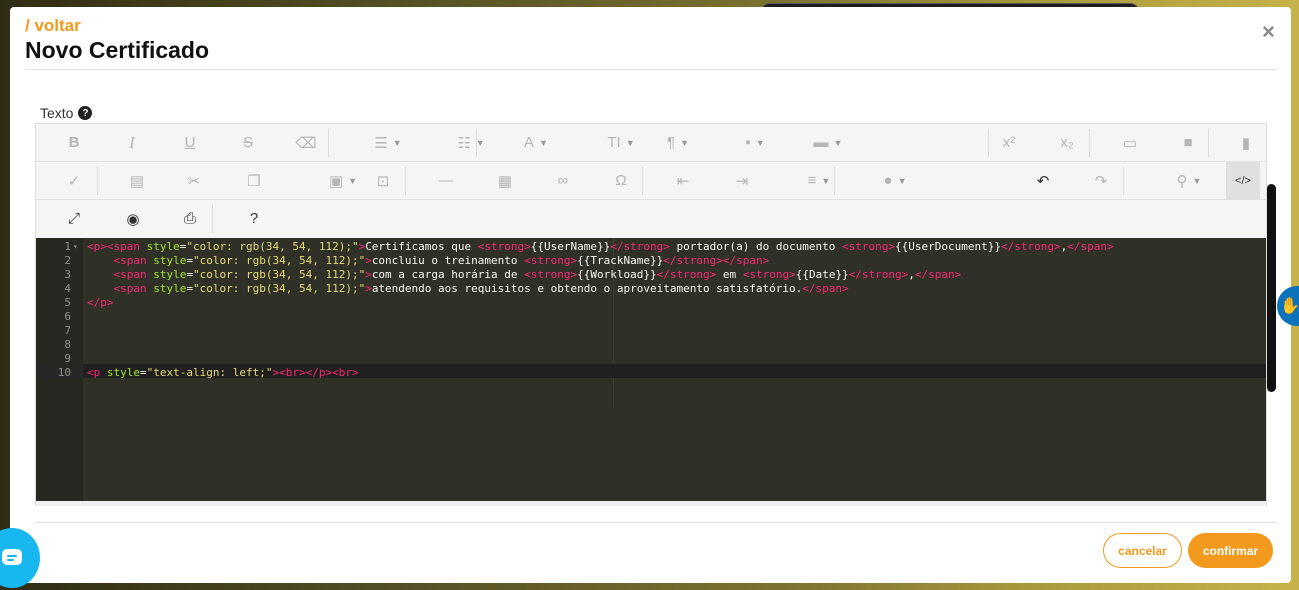 This screenshot has width=1299, height=590. Describe the element at coordinates (621, 180) in the screenshot. I see `special-characters-button: Ω` at that location.